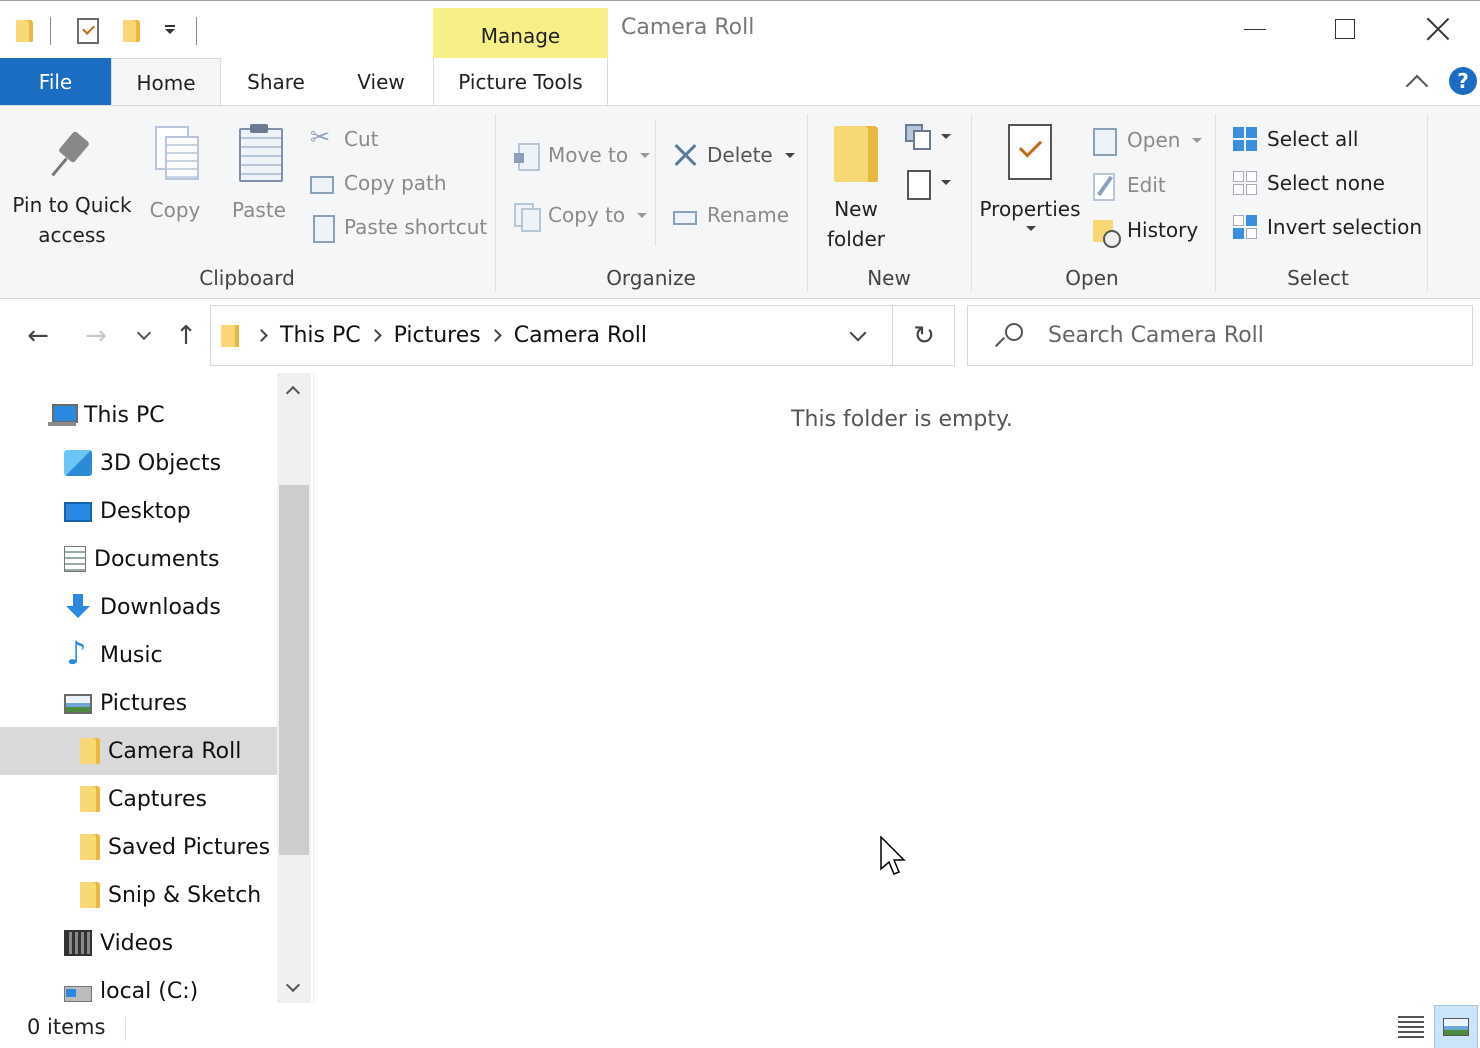 The height and width of the screenshot is (1048, 1480). Describe the element at coordinates (1255, 29) in the screenshot. I see `minimize-button` at that location.